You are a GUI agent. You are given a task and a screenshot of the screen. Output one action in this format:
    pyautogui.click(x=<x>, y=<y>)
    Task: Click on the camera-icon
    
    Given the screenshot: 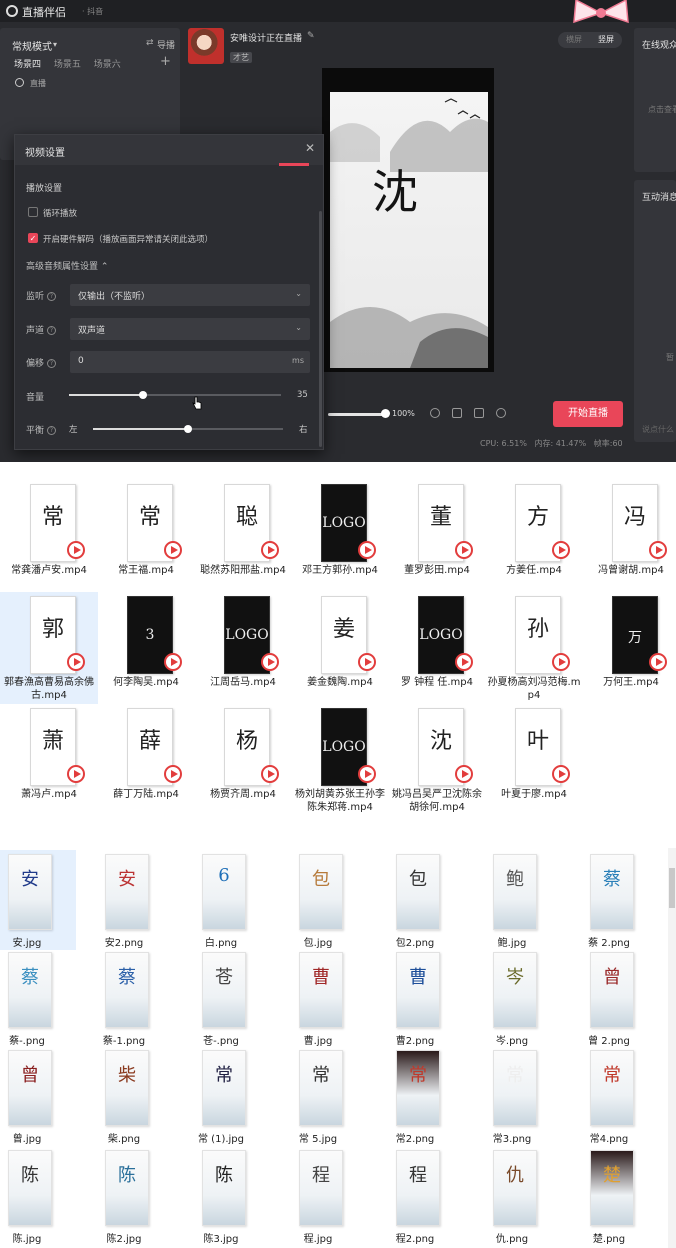 What is the action you would take?
    pyautogui.click(x=457, y=413)
    